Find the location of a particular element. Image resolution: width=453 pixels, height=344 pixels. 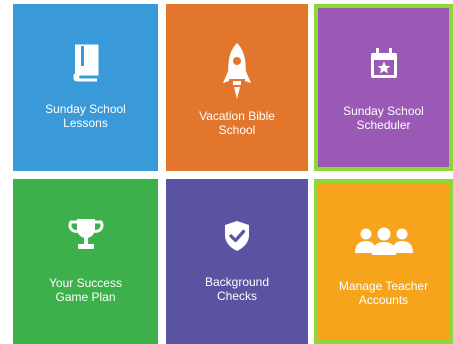

users-icon is located at coordinates (384, 241).